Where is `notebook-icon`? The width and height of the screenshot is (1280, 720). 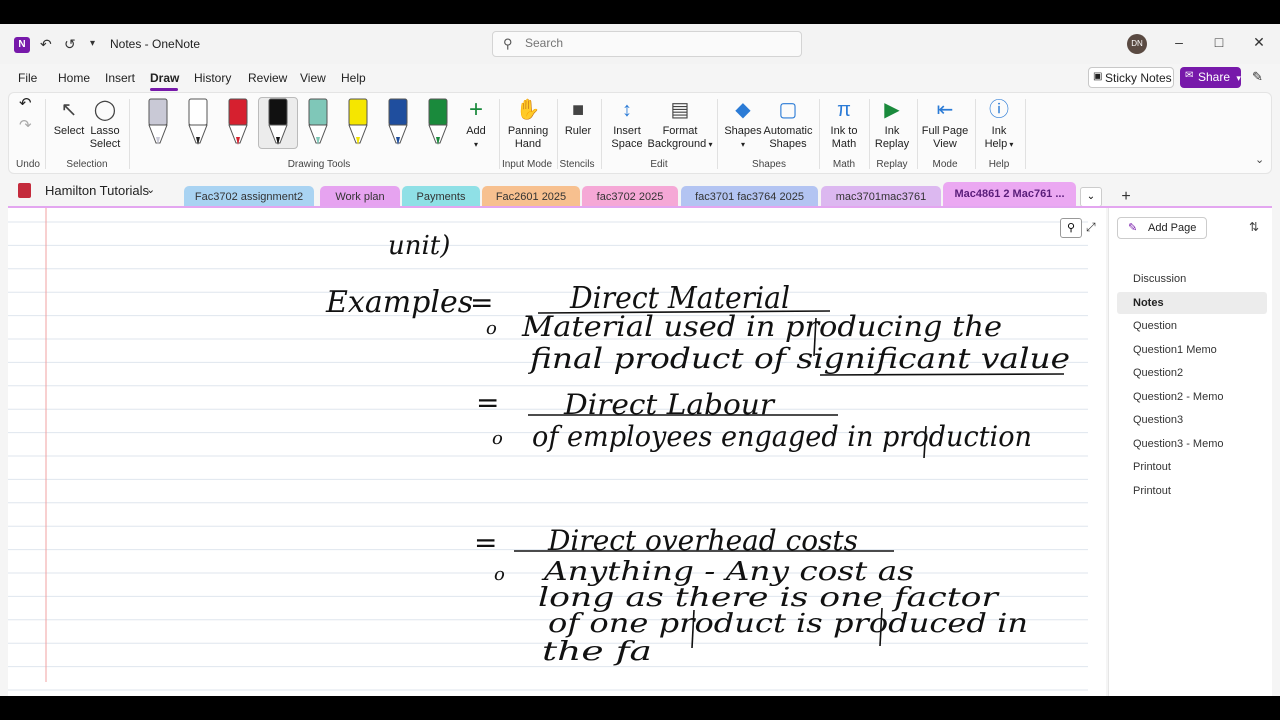 notebook-icon is located at coordinates (24, 190).